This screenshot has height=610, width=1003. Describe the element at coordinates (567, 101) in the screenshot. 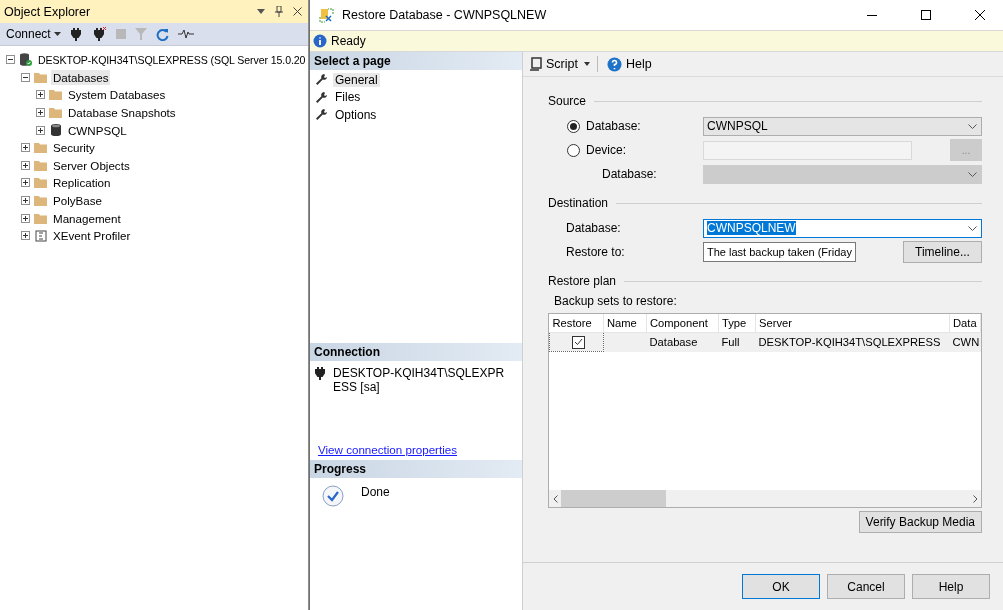

I see `section-label: Source` at that location.